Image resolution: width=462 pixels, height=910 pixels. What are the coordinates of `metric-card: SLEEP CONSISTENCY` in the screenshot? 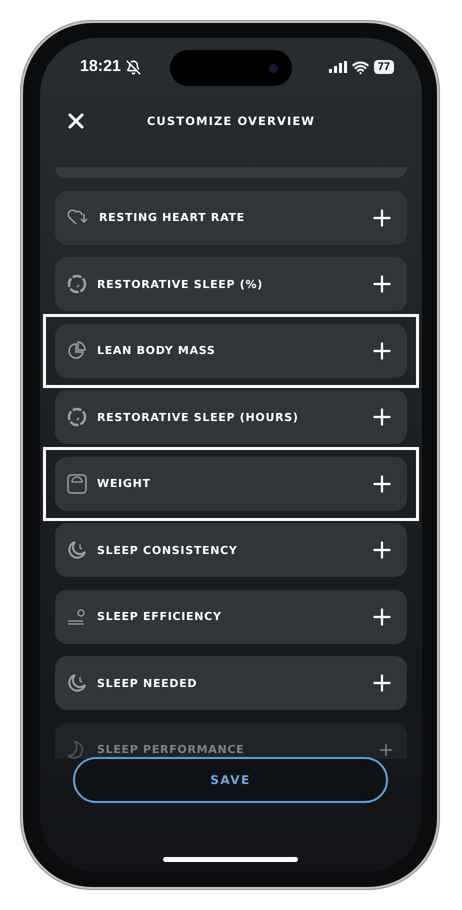 It's located at (231, 550).